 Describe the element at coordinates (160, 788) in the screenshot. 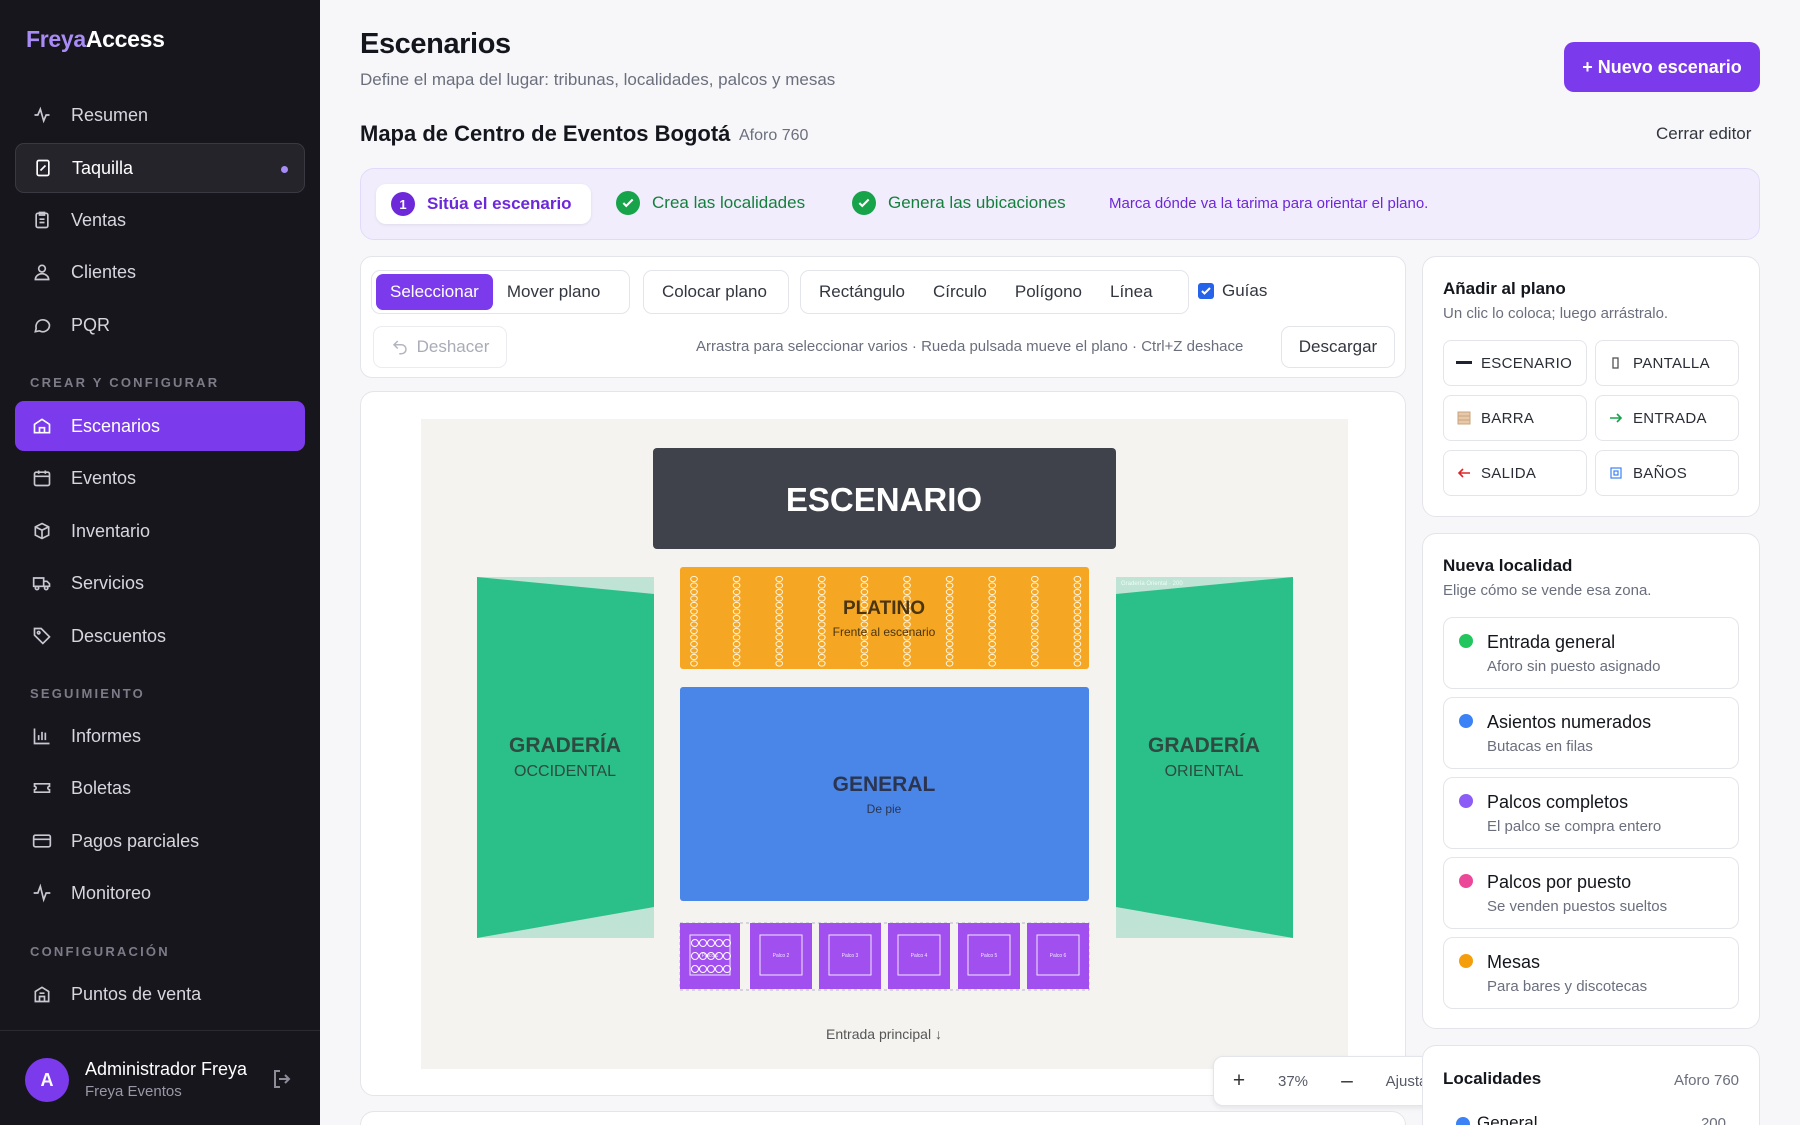

I see `nav-item-boletas: Boletas` at that location.